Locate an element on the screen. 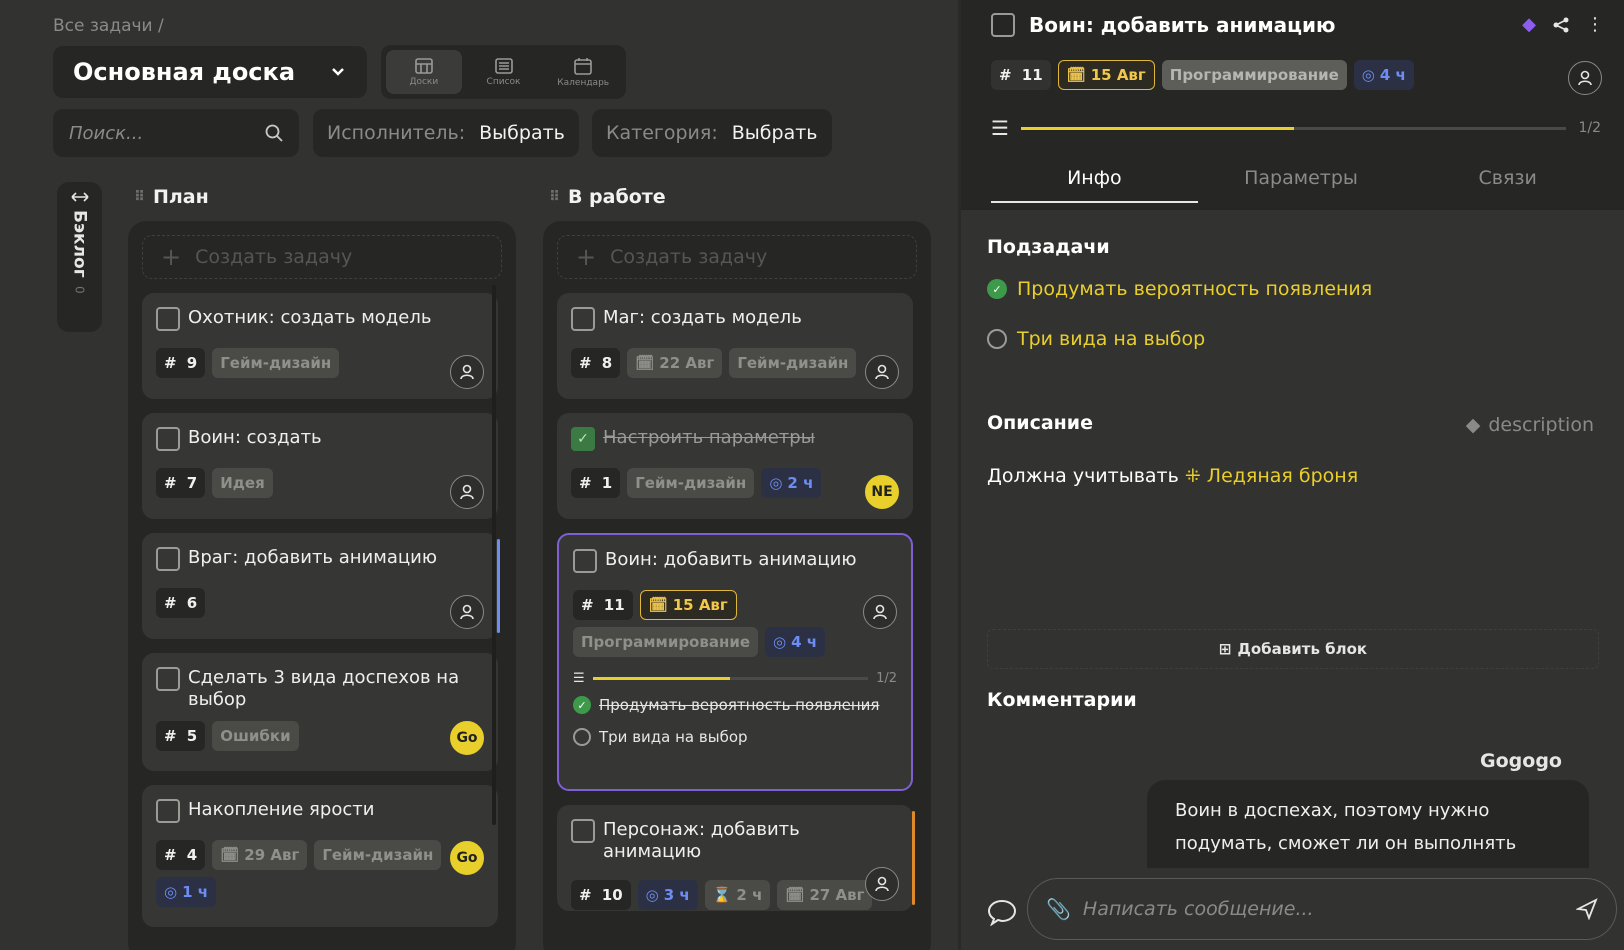 The height and width of the screenshot is (950, 1624). view-list-button: Список is located at coordinates (504, 72).